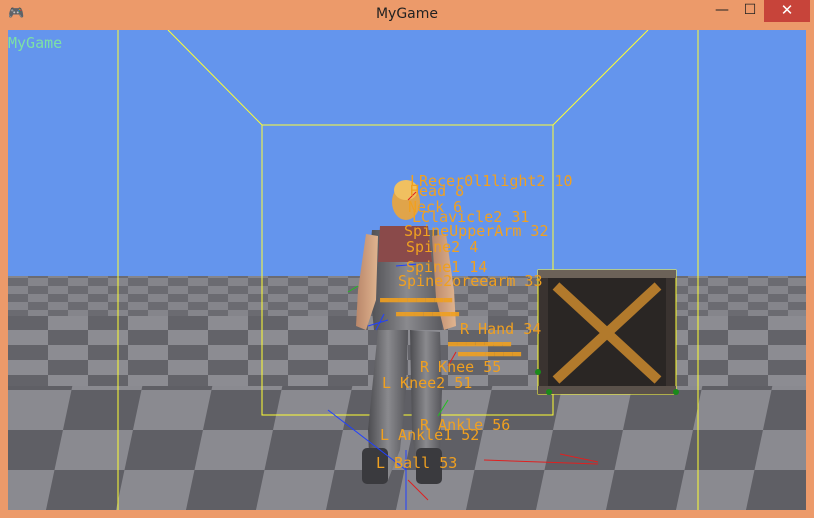  I want to click on close-button: ✕, so click(787, 11).